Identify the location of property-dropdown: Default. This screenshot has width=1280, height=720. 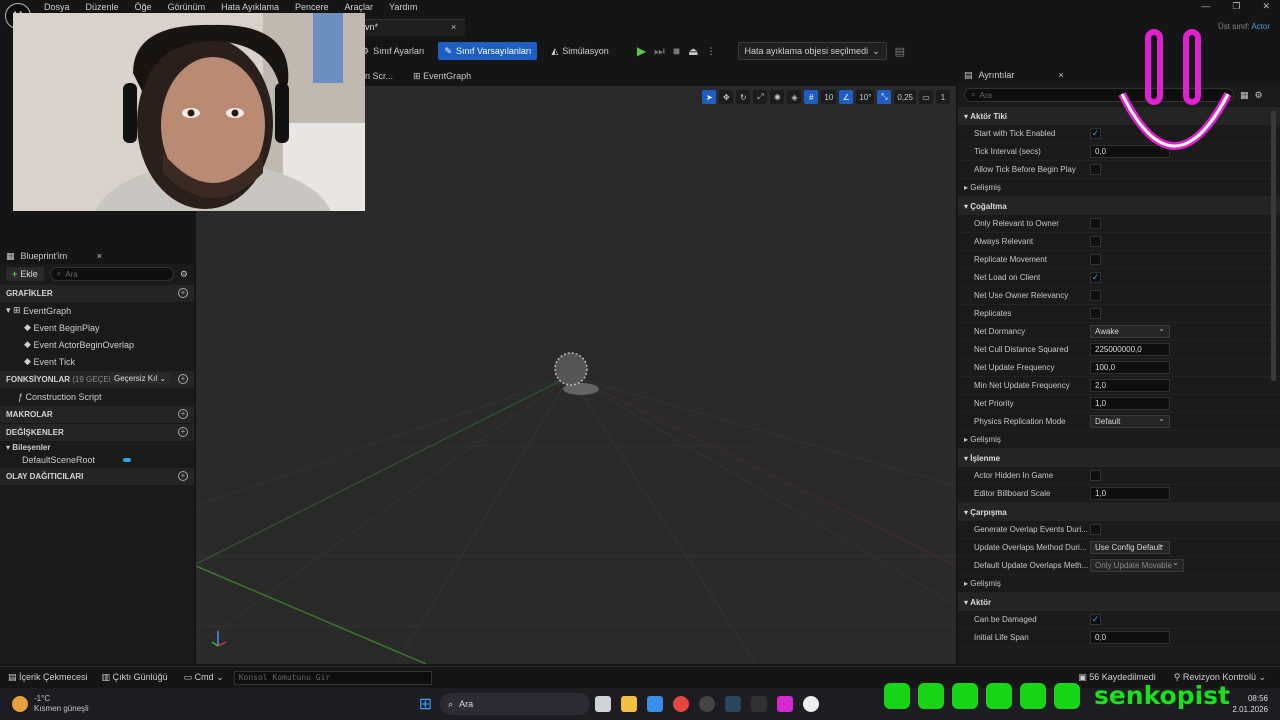
(1130, 420).